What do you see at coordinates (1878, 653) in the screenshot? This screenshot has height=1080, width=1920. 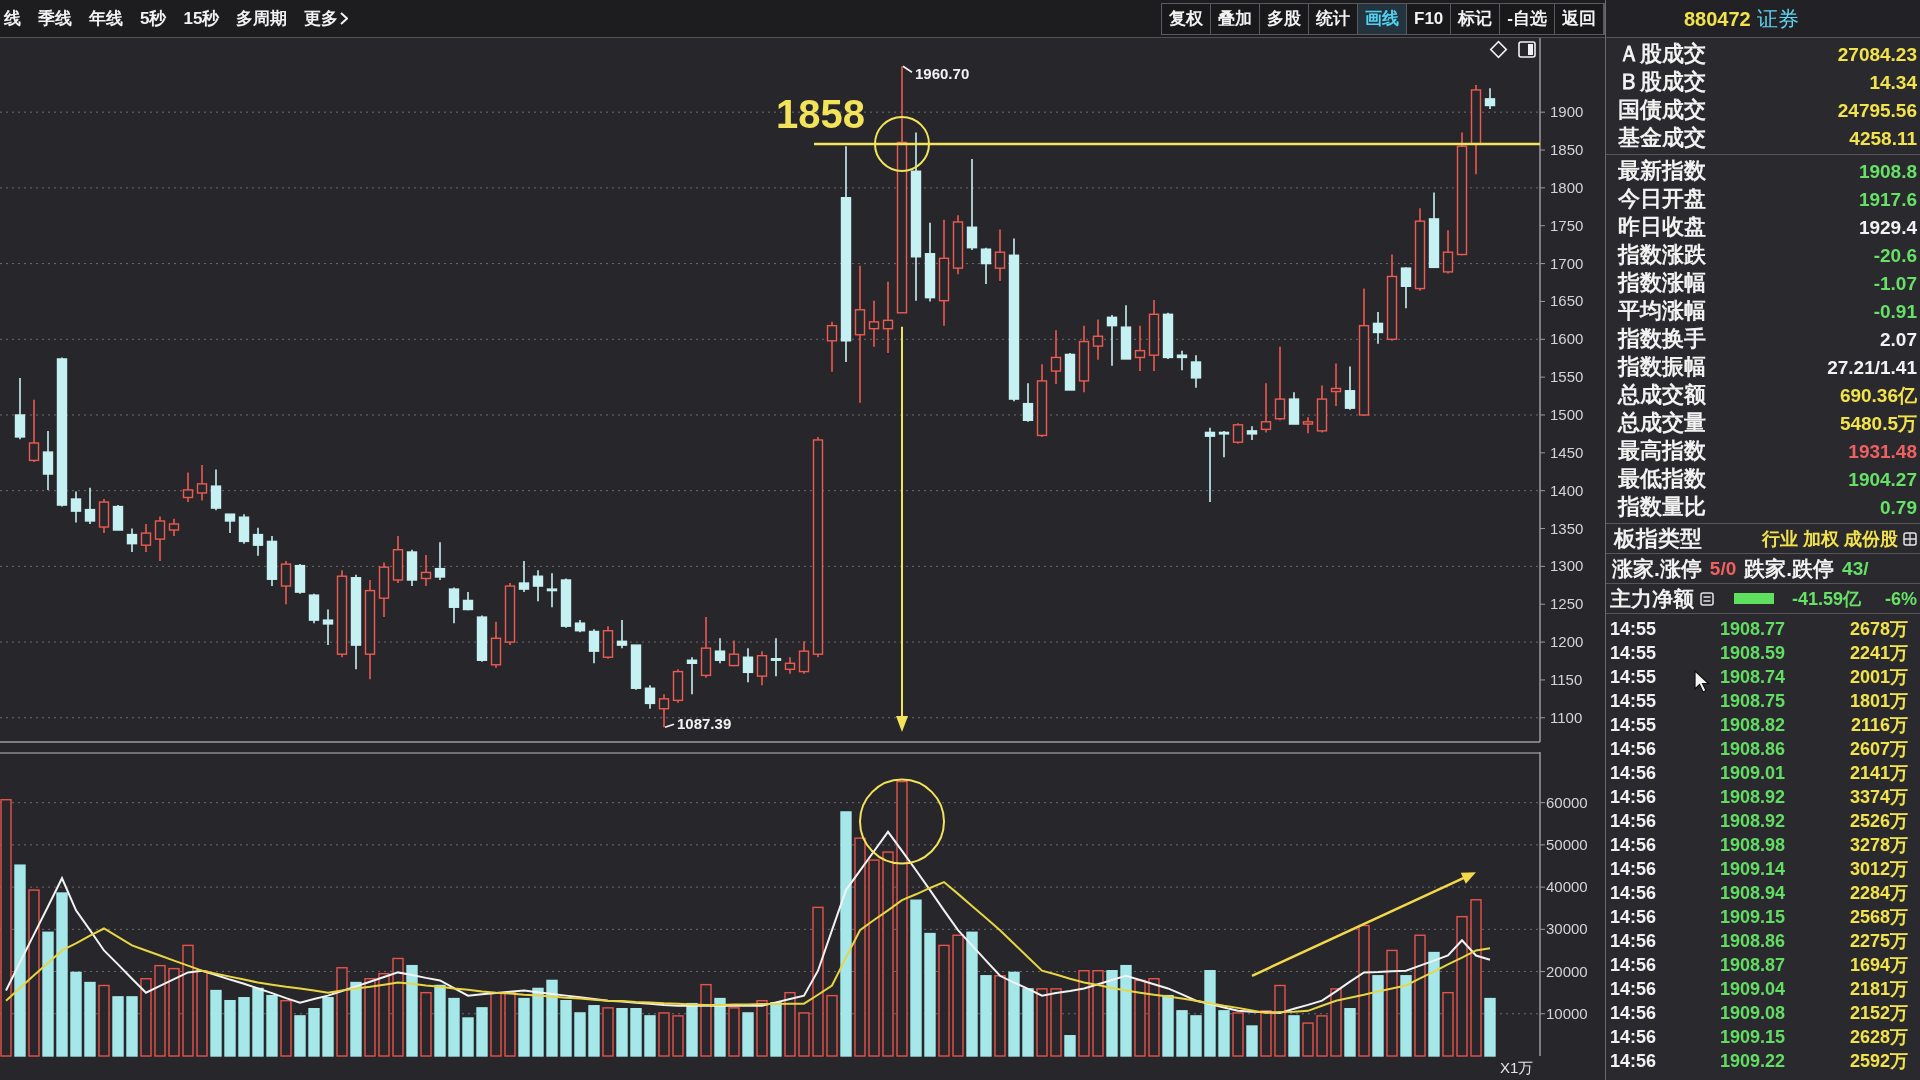 I see `tick-volume: 2241万` at bounding box center [1878, 653].